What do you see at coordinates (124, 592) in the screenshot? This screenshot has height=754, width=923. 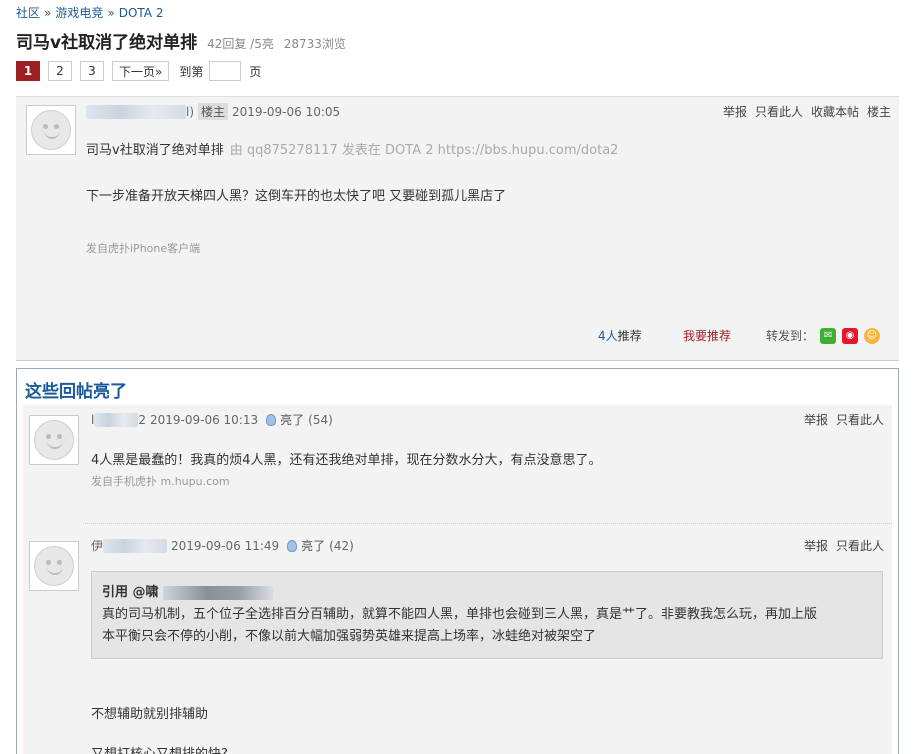 I see `quote-label: 引用 @` at bounding box center [124, 592].